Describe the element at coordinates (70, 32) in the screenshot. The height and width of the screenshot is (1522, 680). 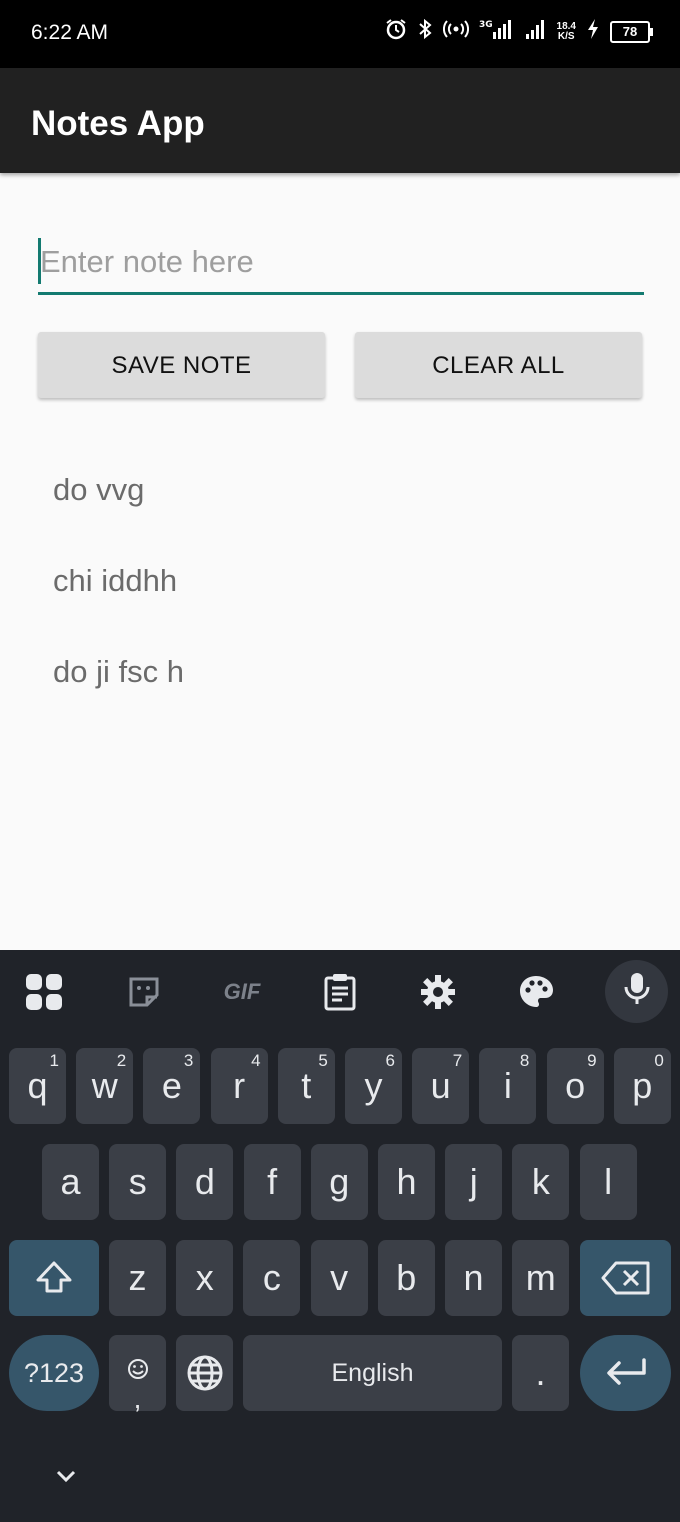
I see `status-time: 6:22 AM` at that location.